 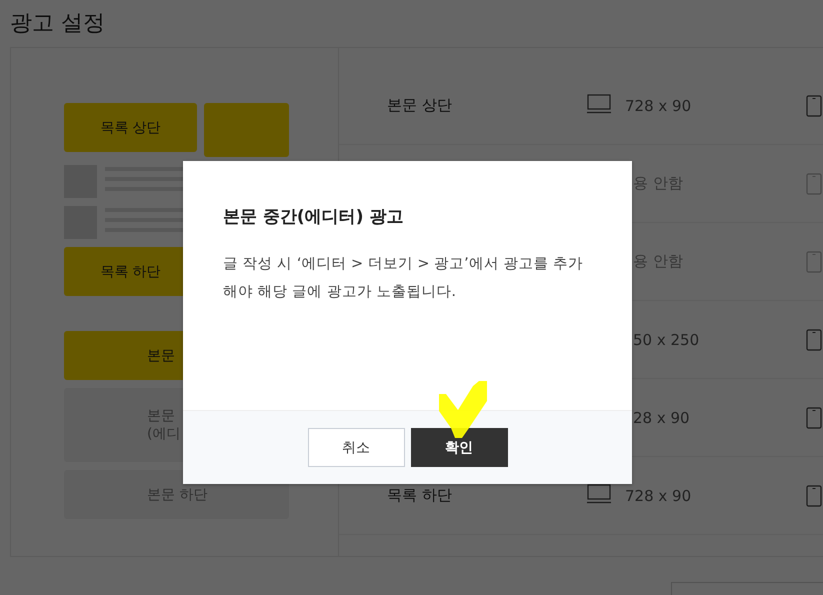 What do you see at coordinates (356, 447) in the screenshot?
I see `cancel-button: 취소` at bounding box center [356, 447].